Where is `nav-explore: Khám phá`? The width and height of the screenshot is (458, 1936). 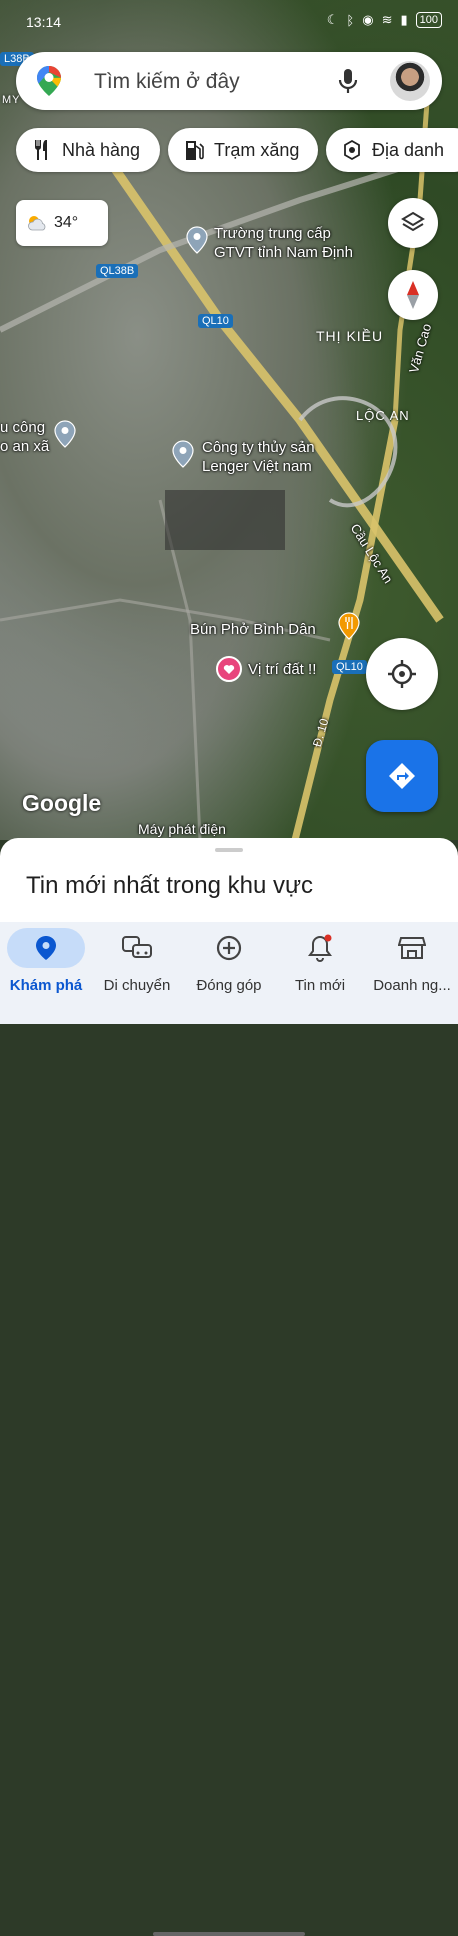
nav-explore: Khám phá is located at coordinates (46, 967).